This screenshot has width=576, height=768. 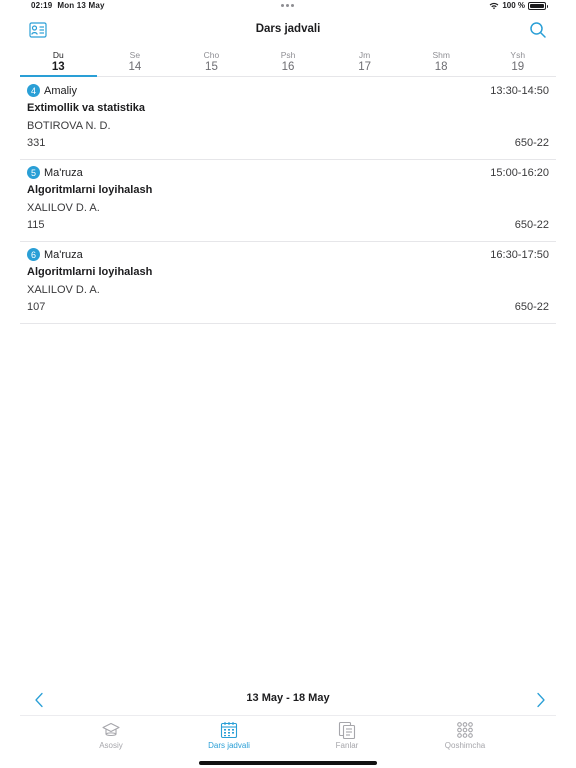 I want to click on wifi-icon, so click(x=494, y=5).